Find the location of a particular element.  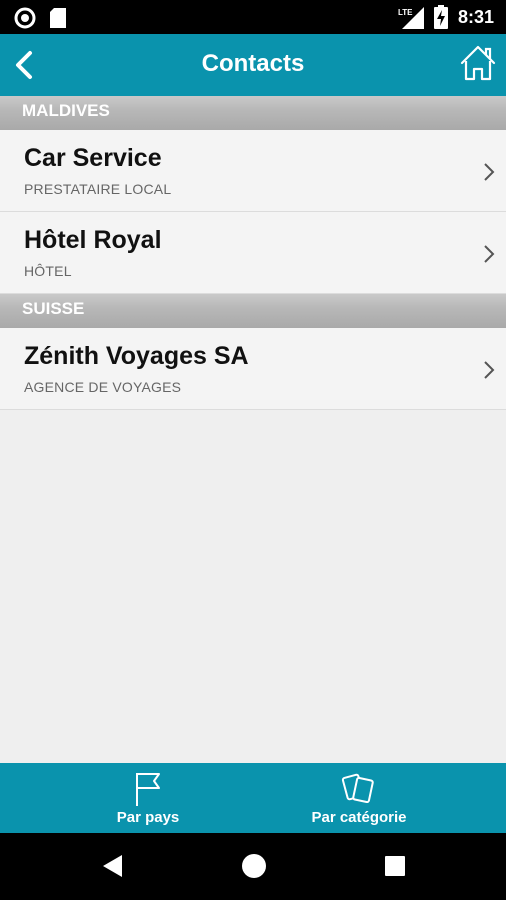

bottom-tab-bar: Par pays Par catégorie is located at coordinates (253, 798).